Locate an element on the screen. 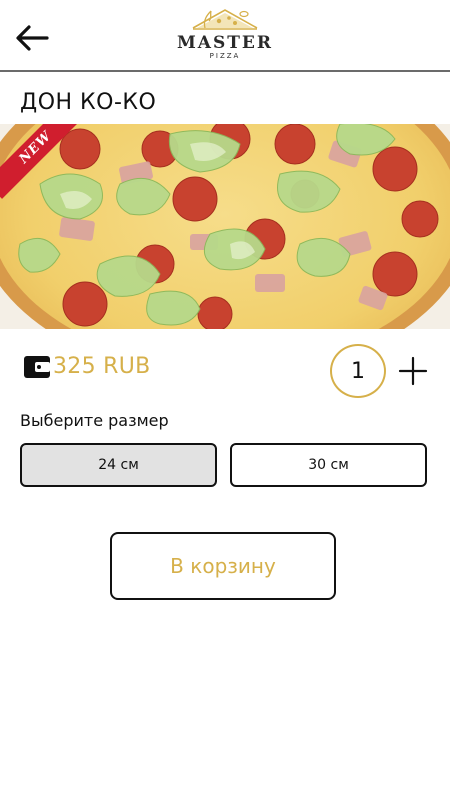  app-header: MASTER PIZZA is located at coordinates (225, 36).